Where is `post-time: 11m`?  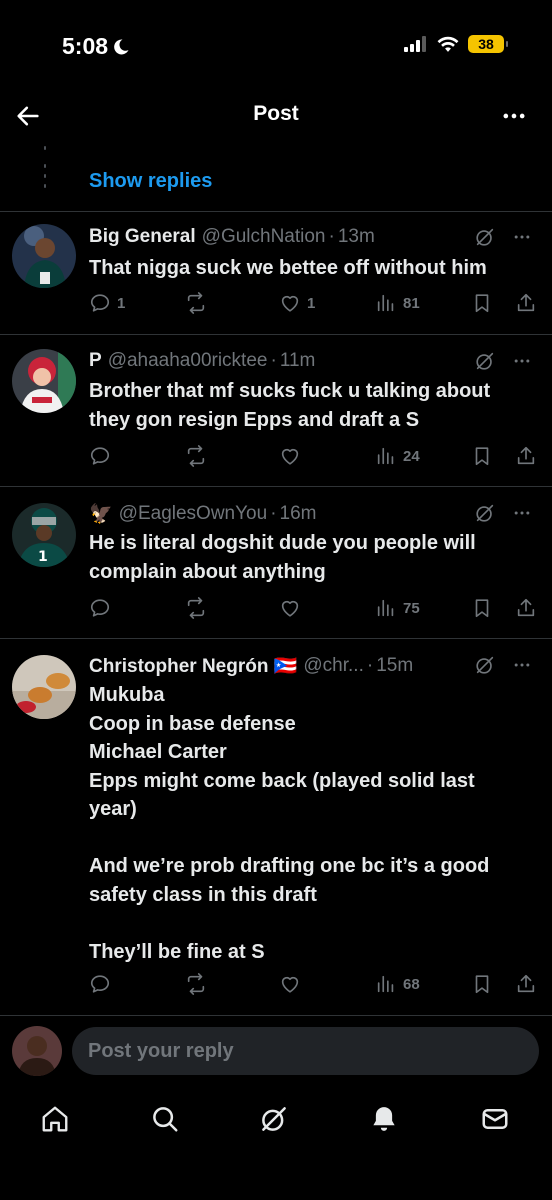 post-time: 11m is located at coordinates (298, 361).